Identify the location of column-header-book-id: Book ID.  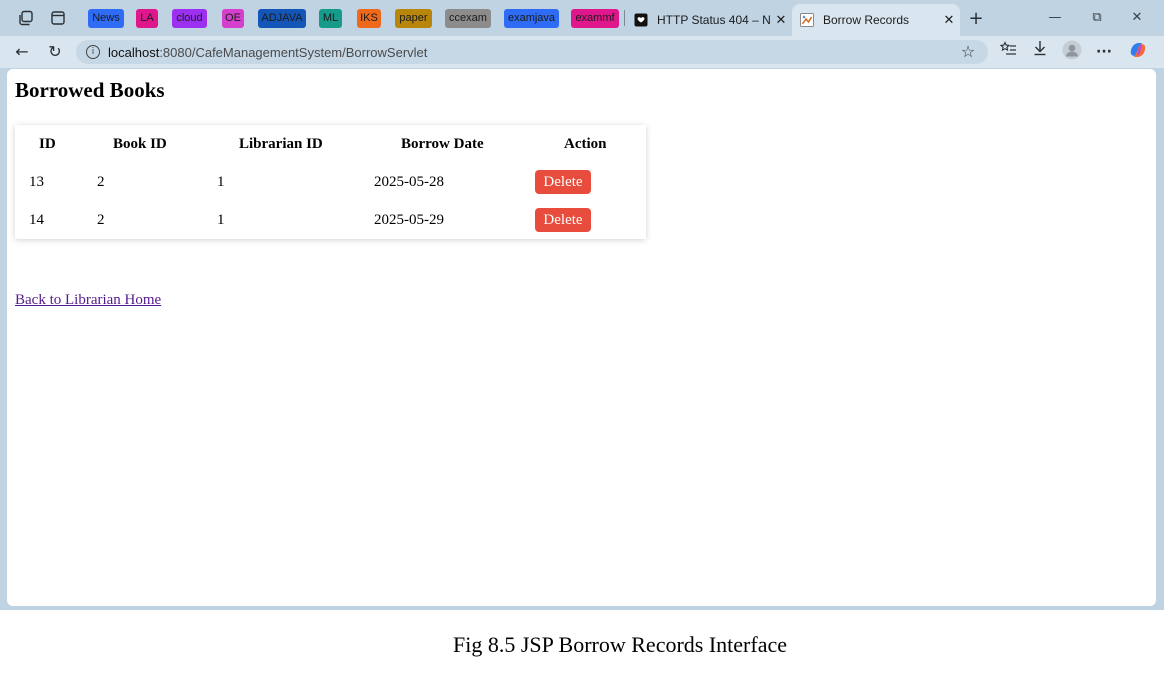
(140, 143).